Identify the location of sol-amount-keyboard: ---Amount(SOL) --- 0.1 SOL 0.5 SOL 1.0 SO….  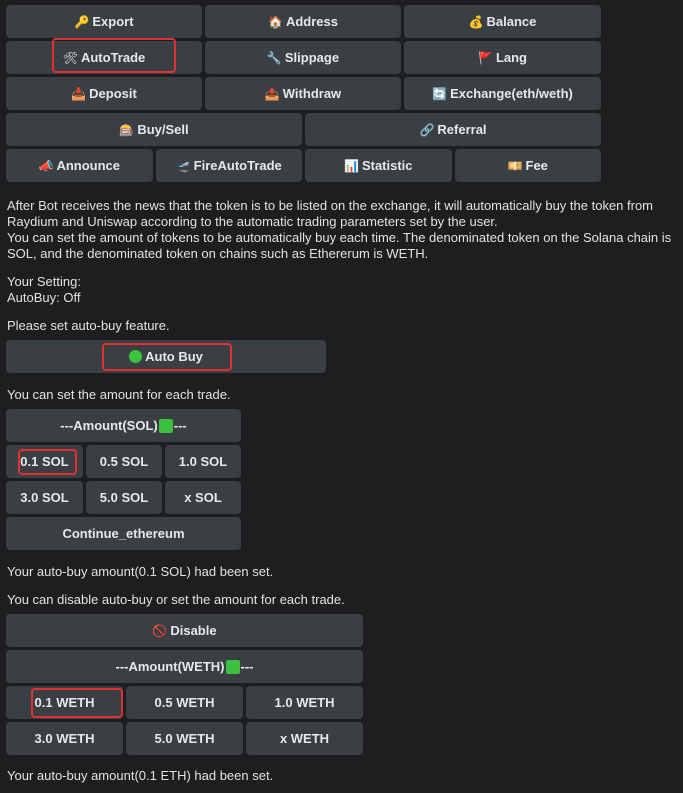
(123, 481).